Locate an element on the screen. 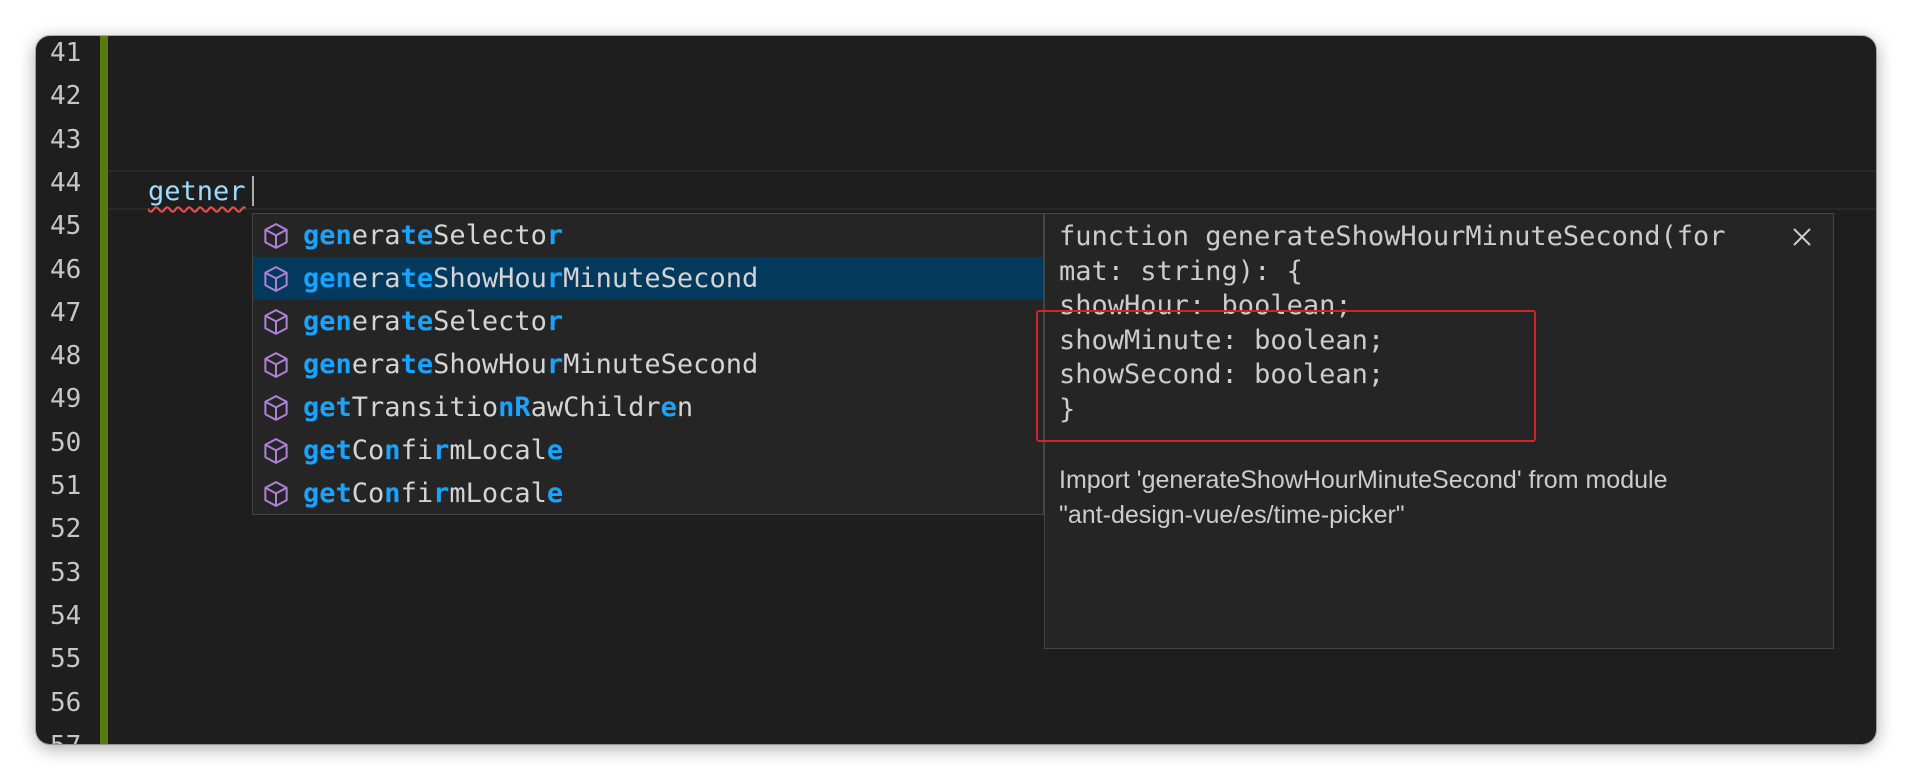 This screenshot has width=1912, height=780. signature-line: } is located at coordinates (1067, 409).